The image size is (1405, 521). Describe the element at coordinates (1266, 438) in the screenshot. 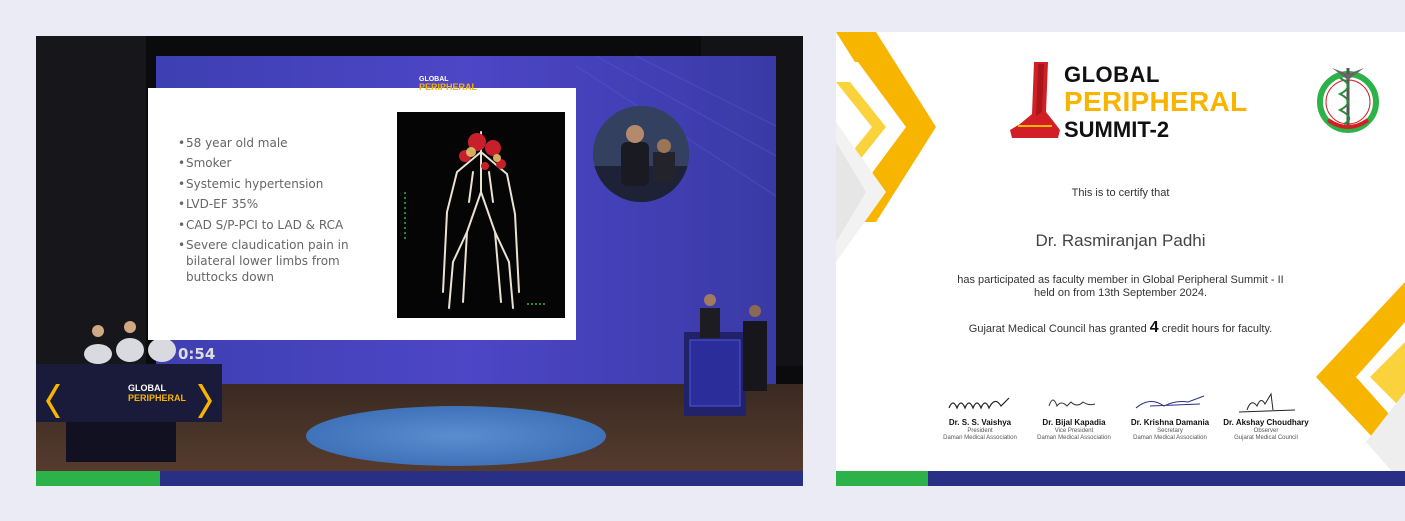

I see `signatory-org: Gujarat Medical Council` at that location.